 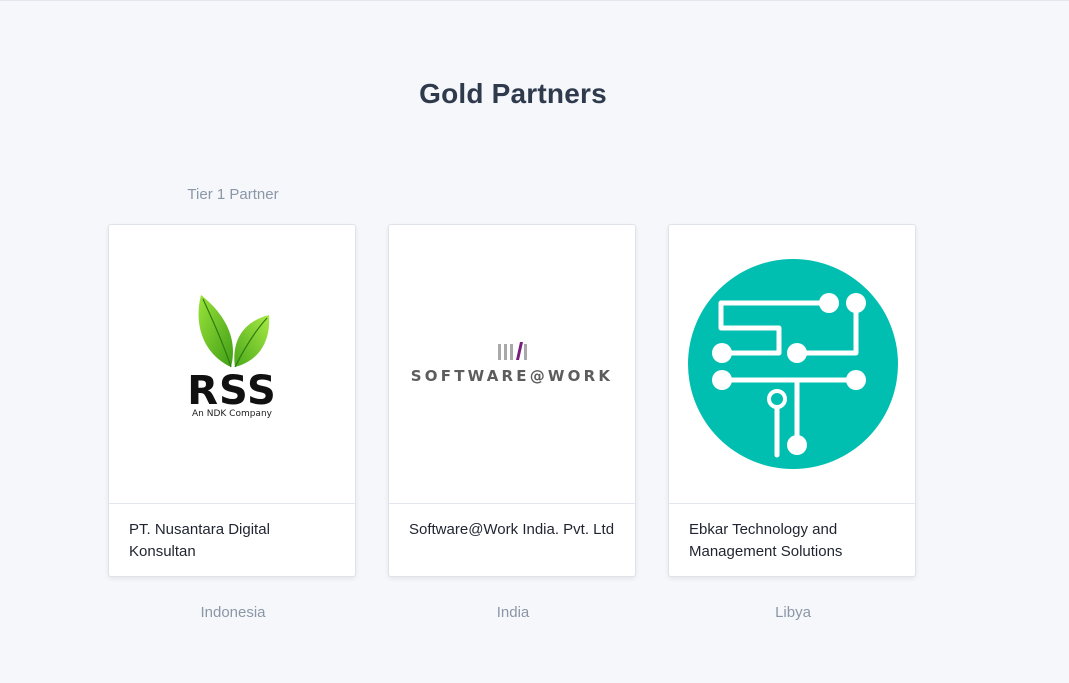 What do you see at coordinates (233, 612) in the screenshot?
I see `partner-country: Indonesia` at bounding box center [233, 612].